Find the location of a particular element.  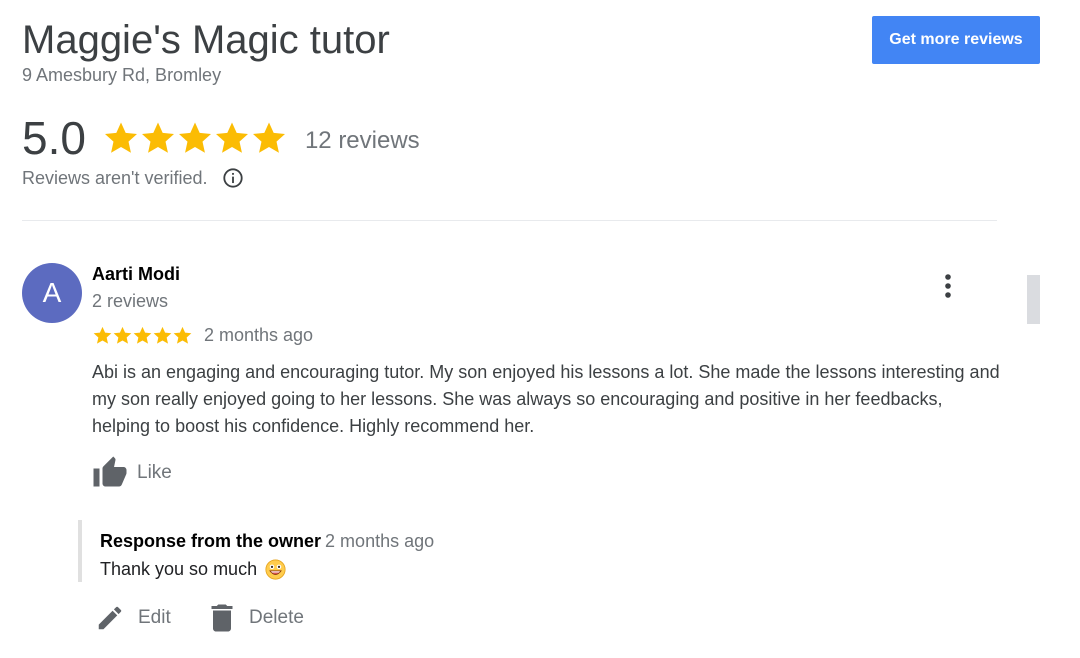

rating-stars is located at coordinates (194, 138).